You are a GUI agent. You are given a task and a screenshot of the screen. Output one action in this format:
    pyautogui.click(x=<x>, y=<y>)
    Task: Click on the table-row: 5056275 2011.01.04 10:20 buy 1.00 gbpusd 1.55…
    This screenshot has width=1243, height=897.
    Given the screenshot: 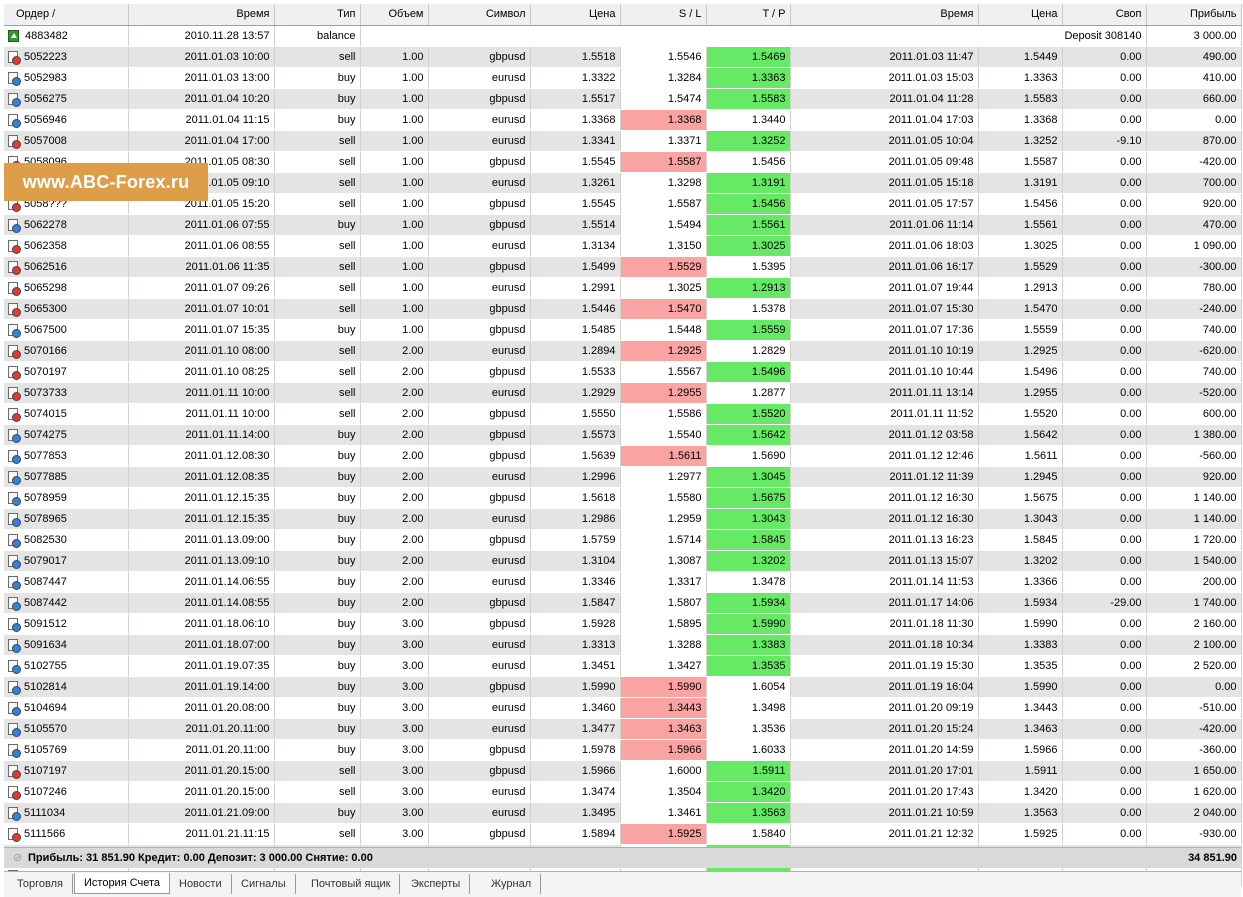 What is the action you would take?
    pyautogui.click(x=623, y=99)
    